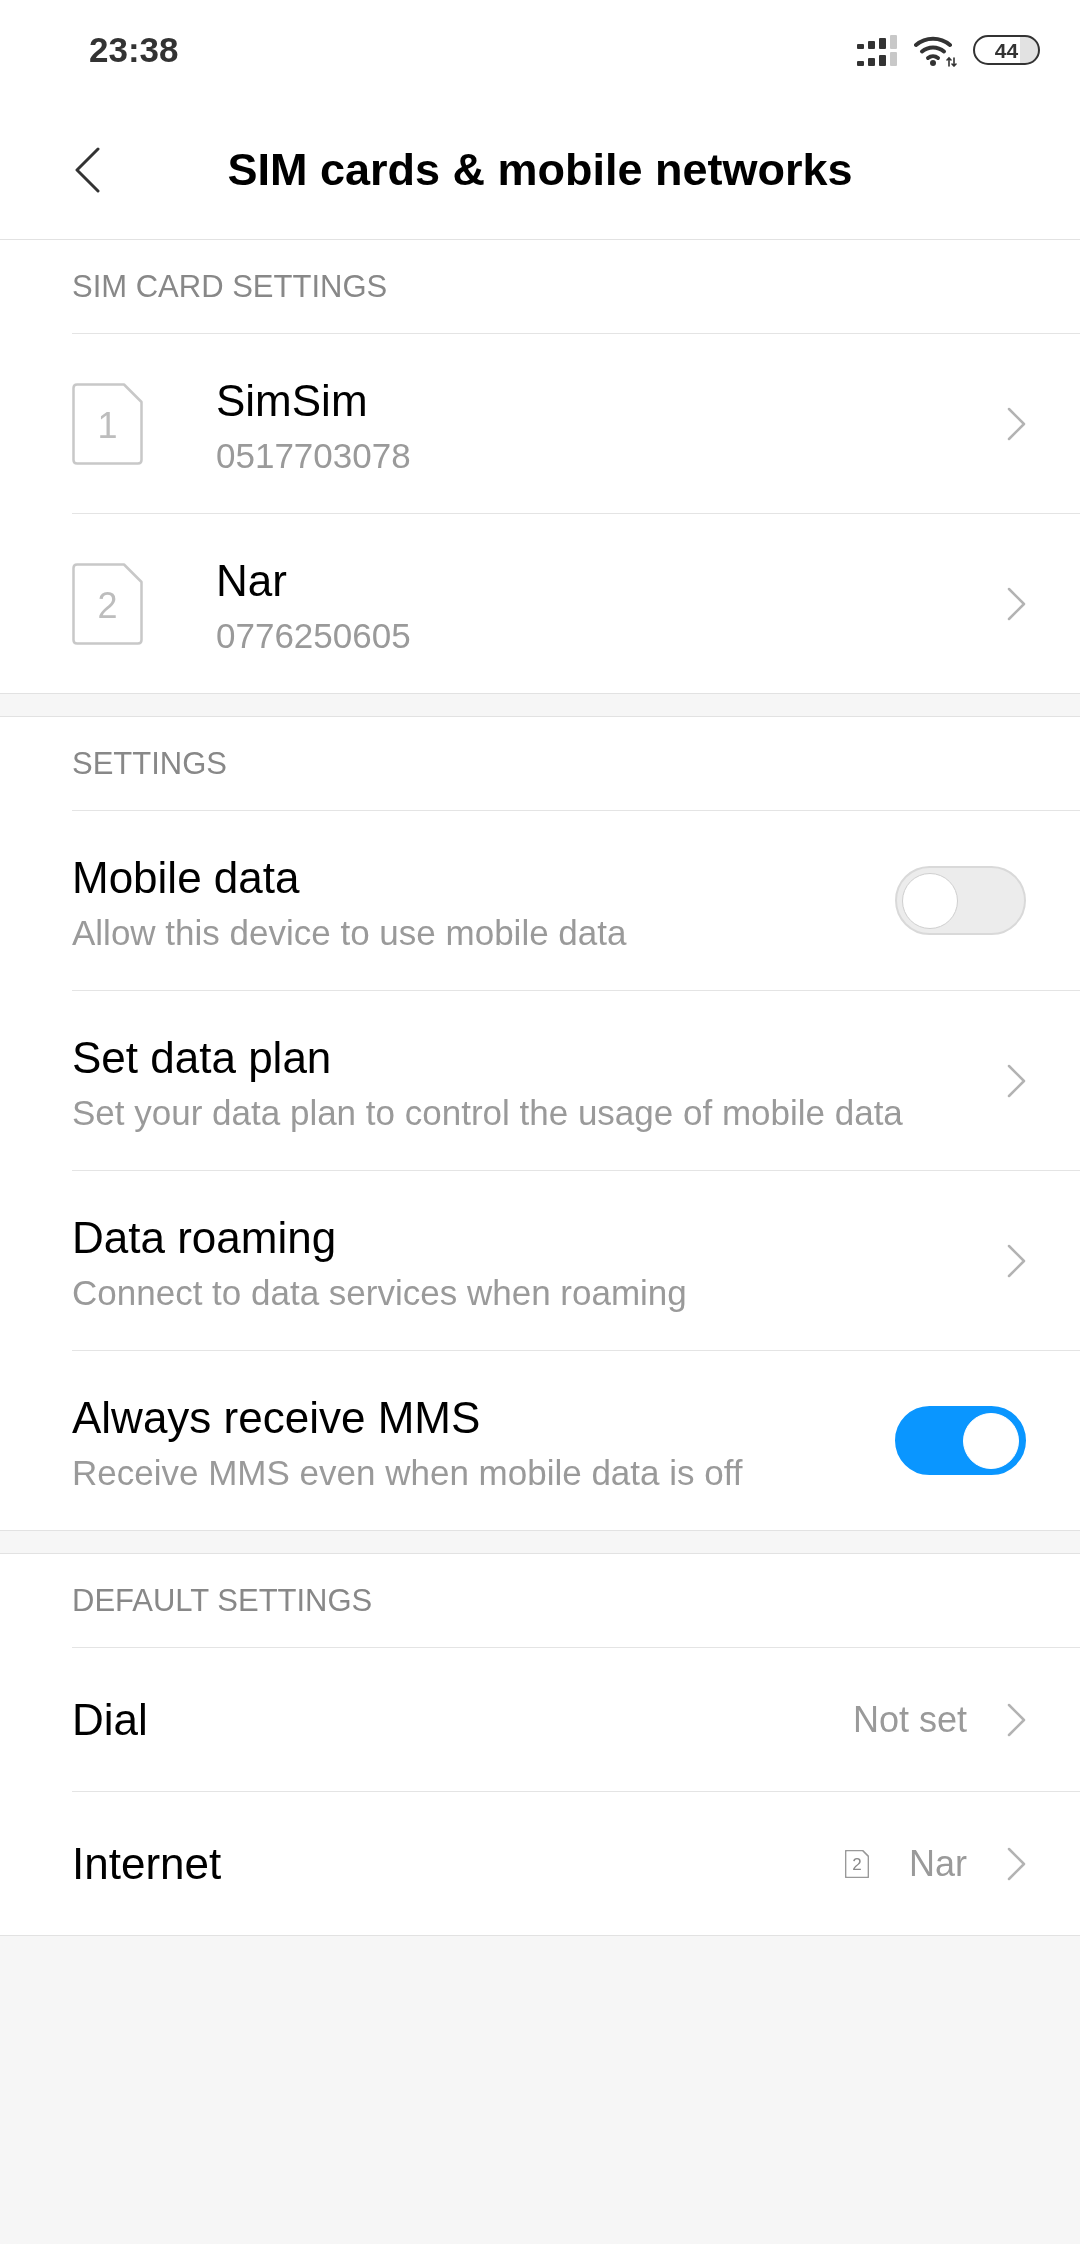 Image resolution: width=1080 pixels, height=2244 pixels. Describe the element at coordinates (202, 1058) in the screenshot. I see `setting-title: Set data plan` at that location.